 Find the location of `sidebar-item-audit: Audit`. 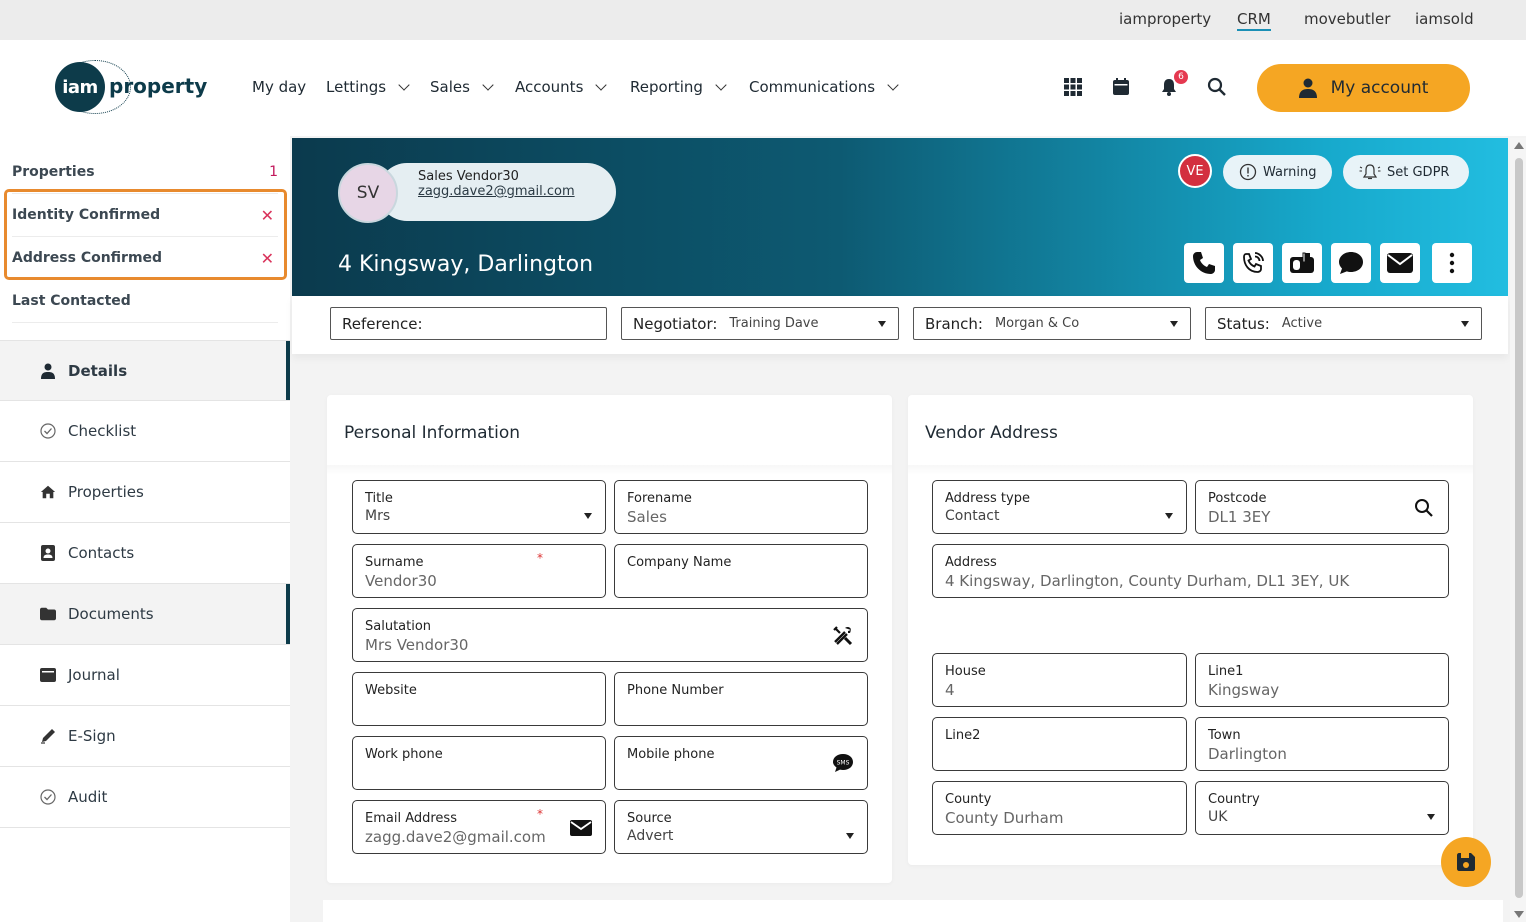

sidebar-item-audit: Audit is located at coordinates (145, 797).